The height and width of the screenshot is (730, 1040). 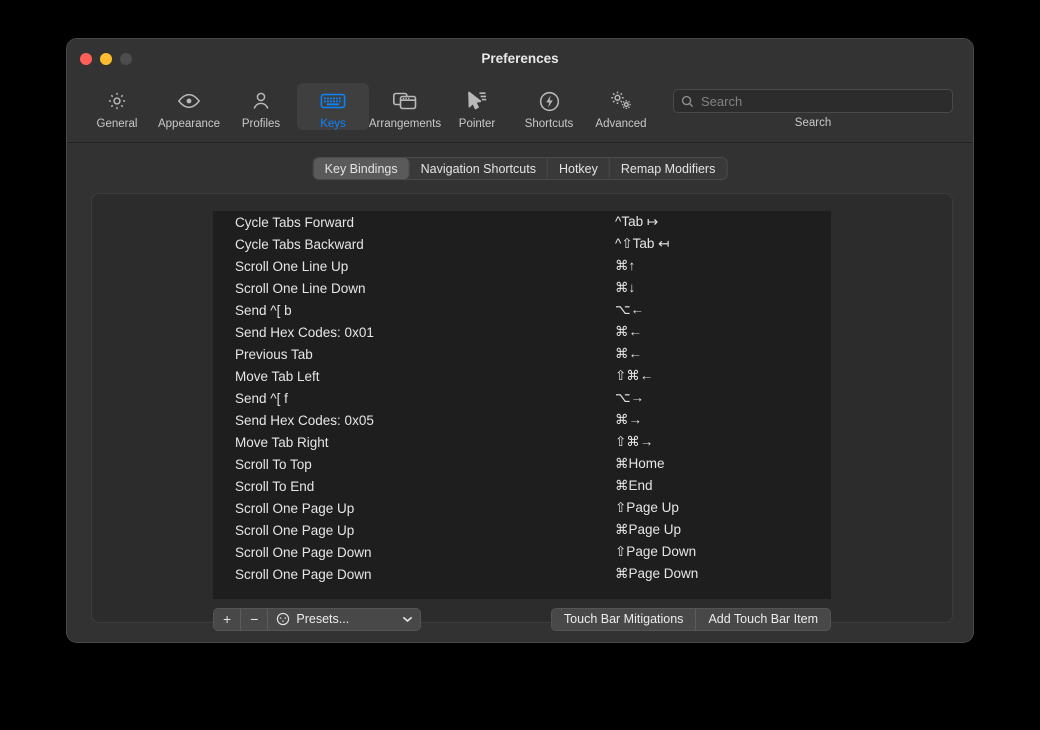 I want to click on binding-action: Cycle Tabs Forward, so click(x=295, y=222).